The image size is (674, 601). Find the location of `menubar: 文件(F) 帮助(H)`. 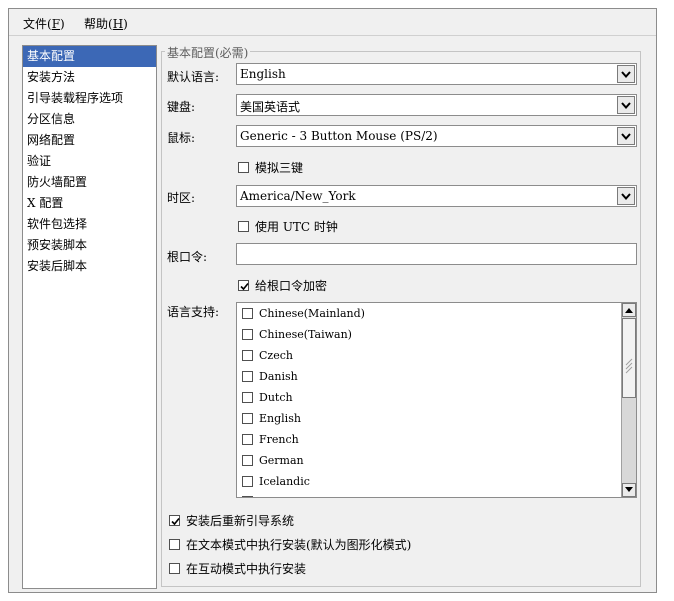

menubar: 文件(F) 帮助(H) is located at coordinates (332, 22).